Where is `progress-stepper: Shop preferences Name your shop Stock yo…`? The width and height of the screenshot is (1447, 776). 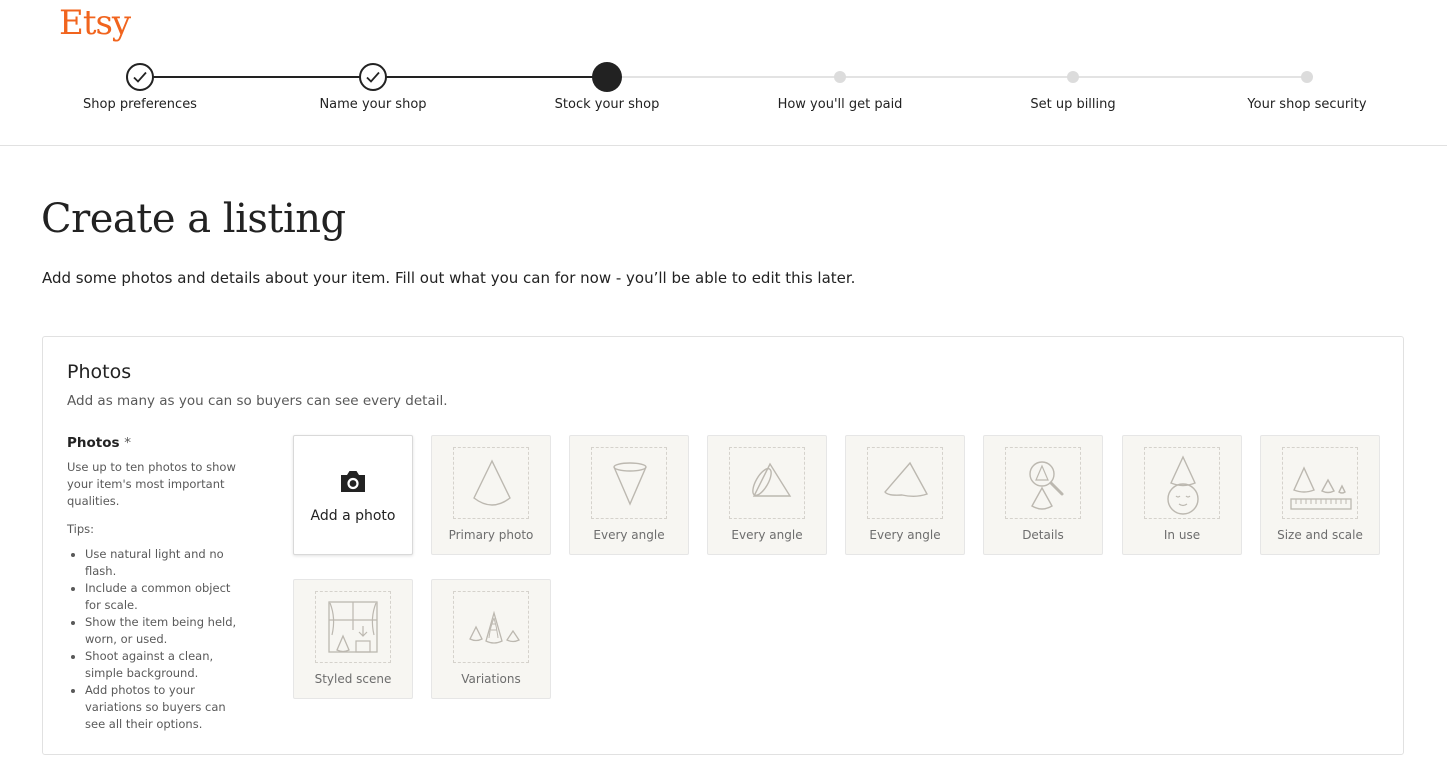
progress-stepper: Shop preferences Name your shop Stock yo… is located at coordinates (723, 90).